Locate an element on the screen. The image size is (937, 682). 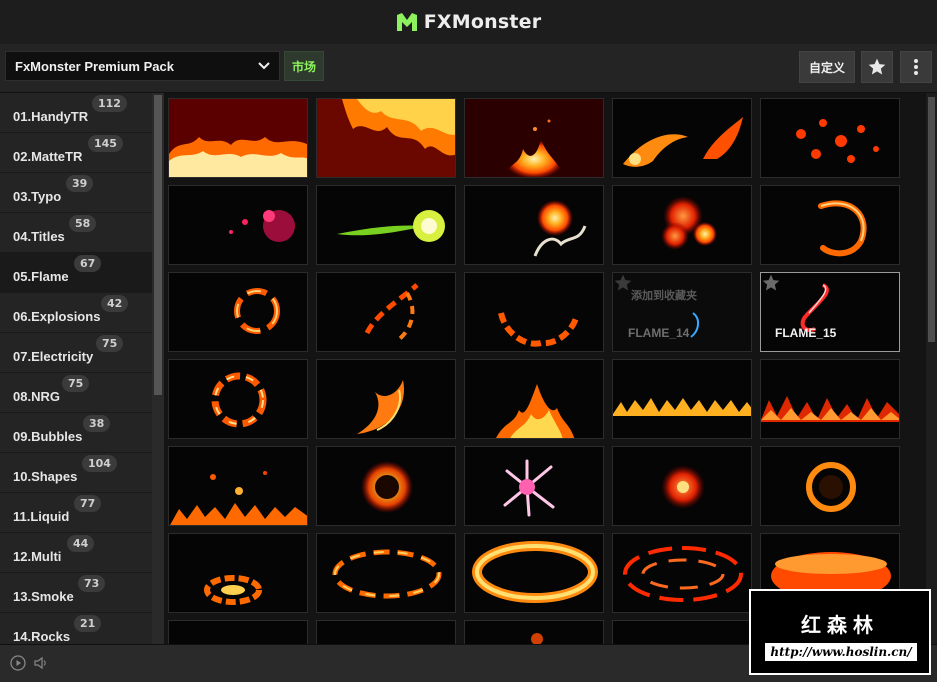
more-options-button is located at coordinates (916, 67).